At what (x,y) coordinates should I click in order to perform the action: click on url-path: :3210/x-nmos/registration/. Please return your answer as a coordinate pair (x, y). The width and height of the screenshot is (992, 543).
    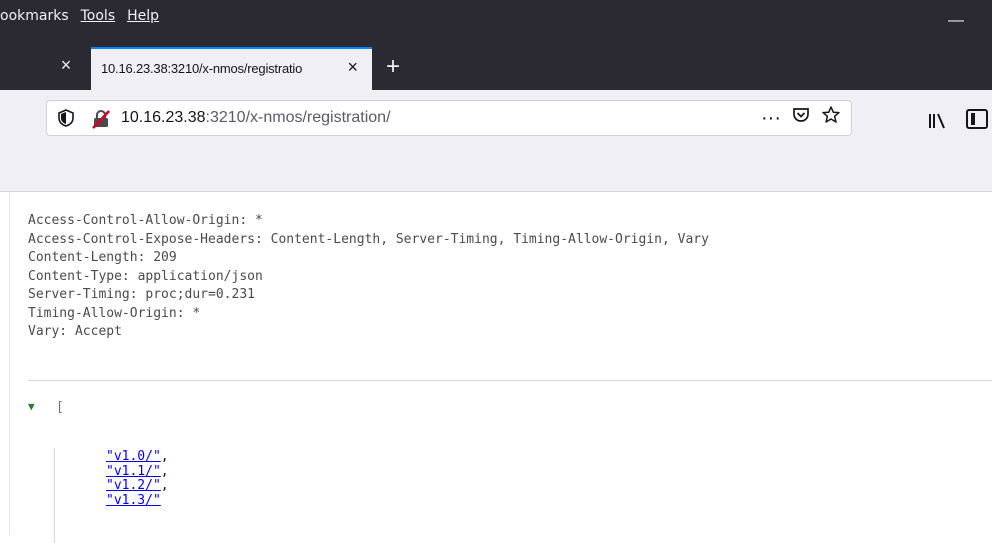
    Looking at the image, I should click on (298, 117).